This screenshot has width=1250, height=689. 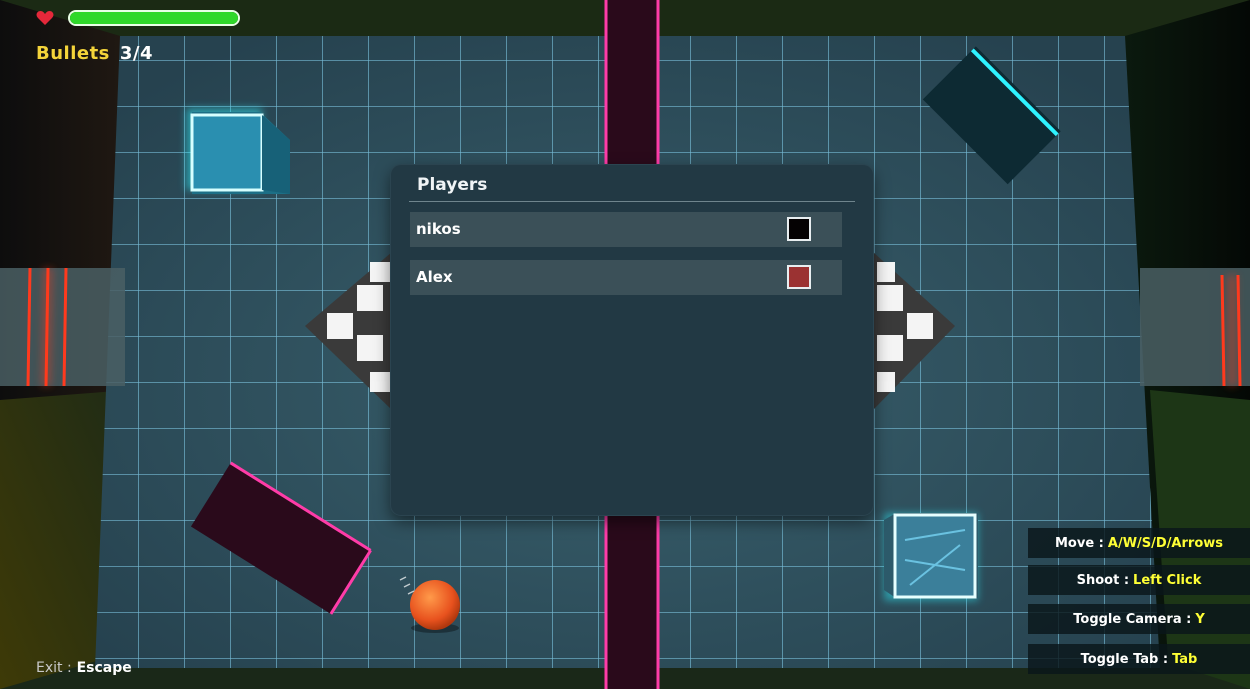 I want to click on exit-hint: Exit : Escape, so click(x=84, y=668).